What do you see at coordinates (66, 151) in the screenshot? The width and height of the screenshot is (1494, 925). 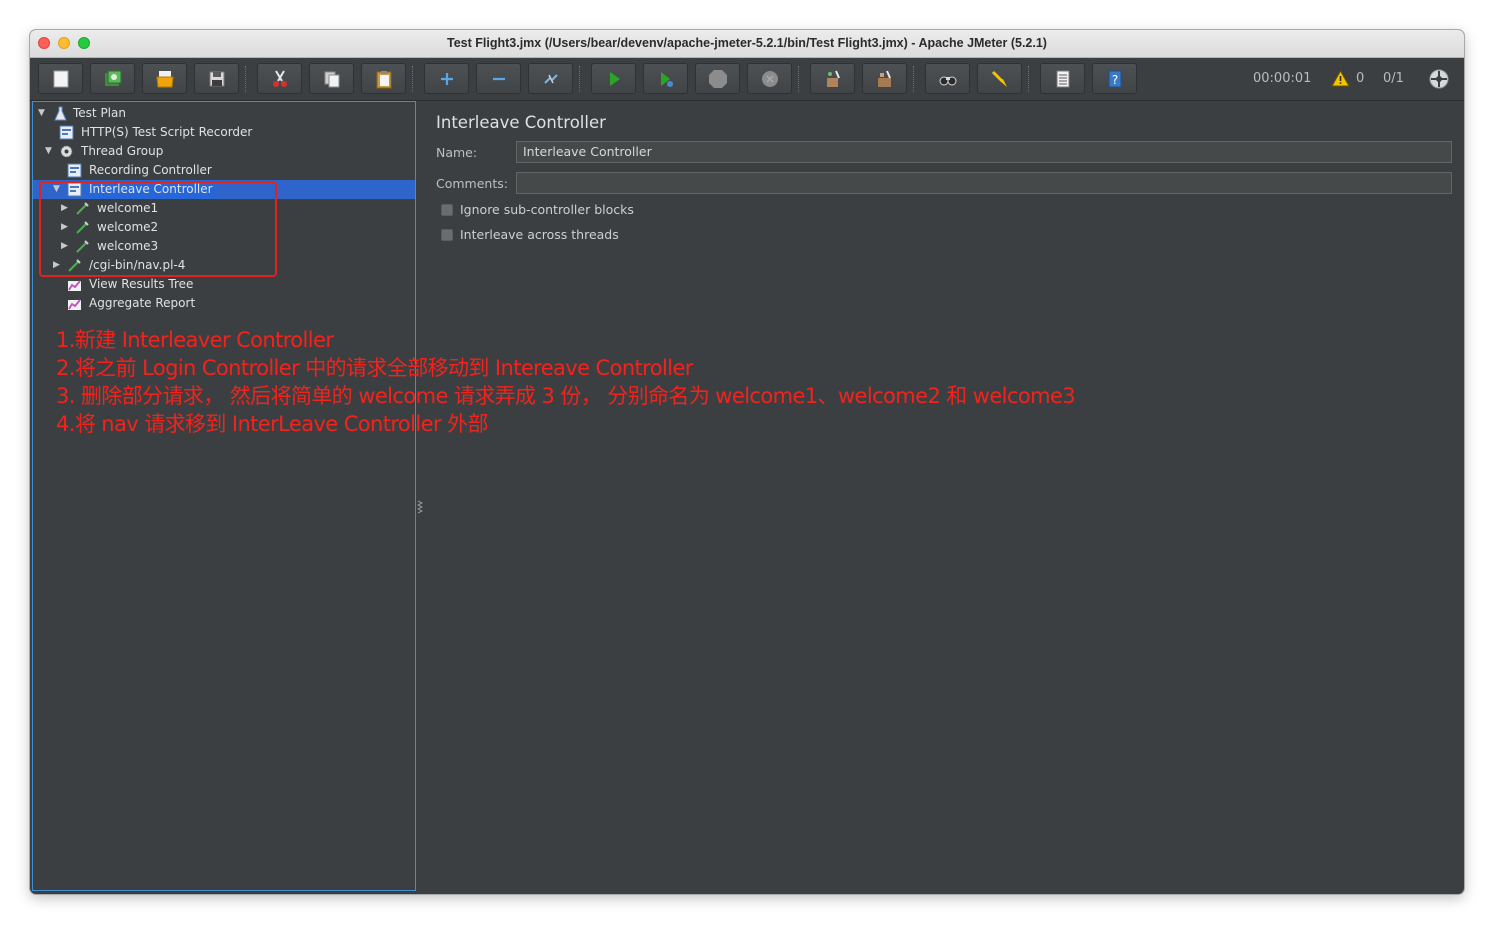 I see `gear-icon` at bounding box center [66, 151].